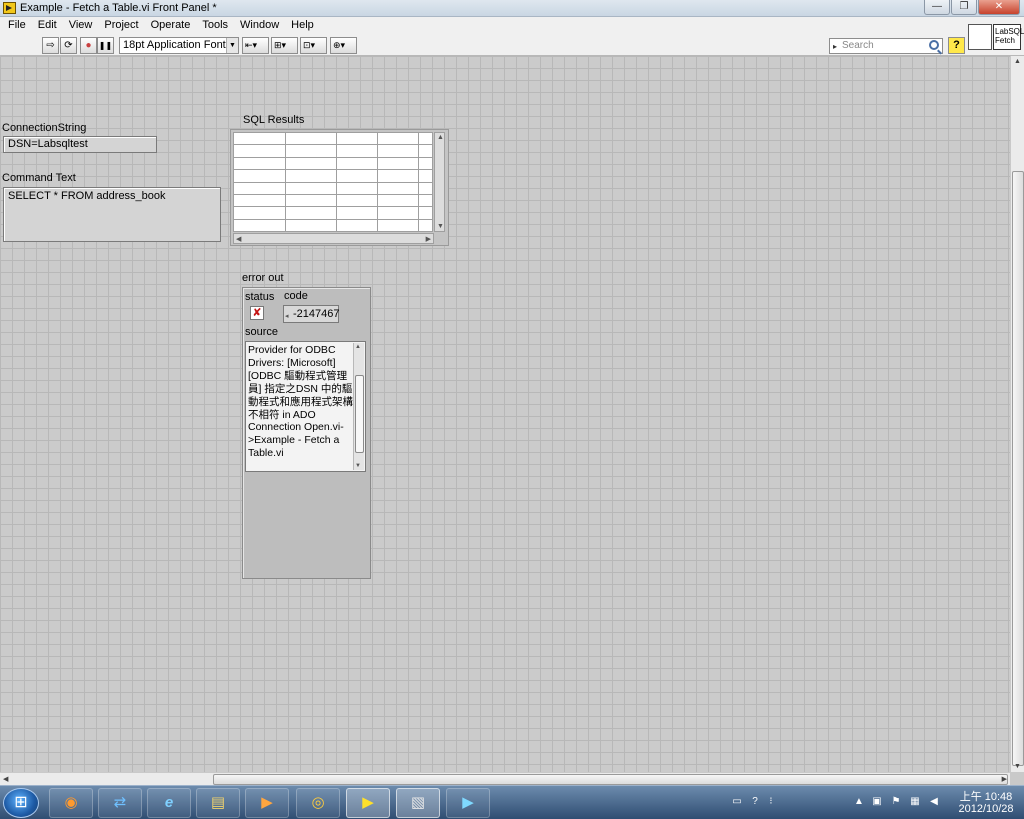 This screenshot has height=819, width=1024. What do you see at coordinates (120, 803) in the screenshot?
I see `taskbar-teamviewer-icon: ⇄` at bounding box center [120, 803].